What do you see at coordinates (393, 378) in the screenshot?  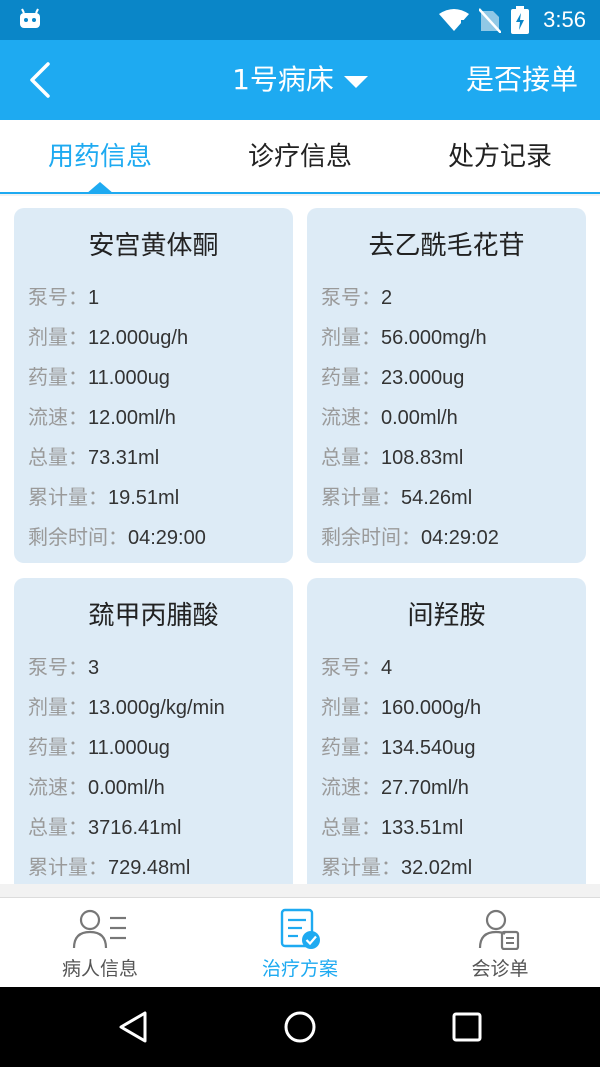 I see `drug-row-amount: 药量：23.000ug` at bounding box center [393, 378].